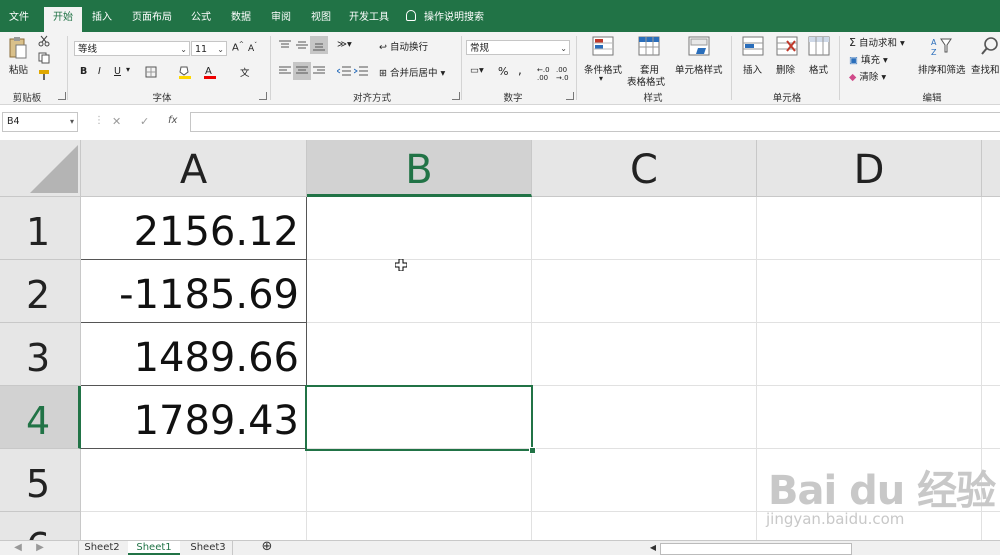 This screenshot has width=1000, height=555. I want to click on tab-view: 视图, so click(321, 20).